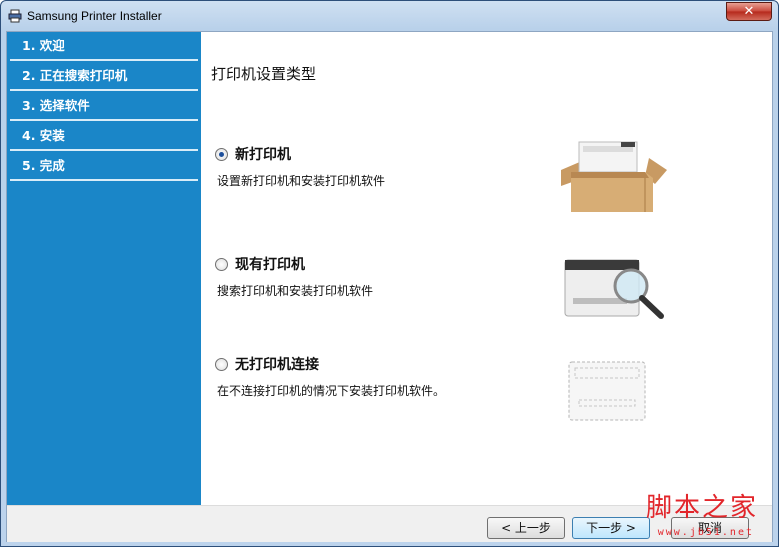 Image resolution: width=779 pixels, height=547 pixels. I want to click on window-title: Samsung Printer Installer, so click(94, 16).